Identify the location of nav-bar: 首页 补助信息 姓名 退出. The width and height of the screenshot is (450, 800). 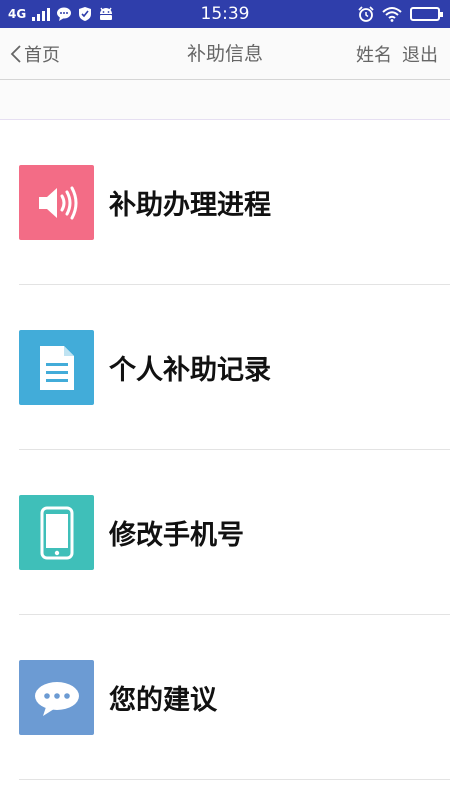
(225, 54).